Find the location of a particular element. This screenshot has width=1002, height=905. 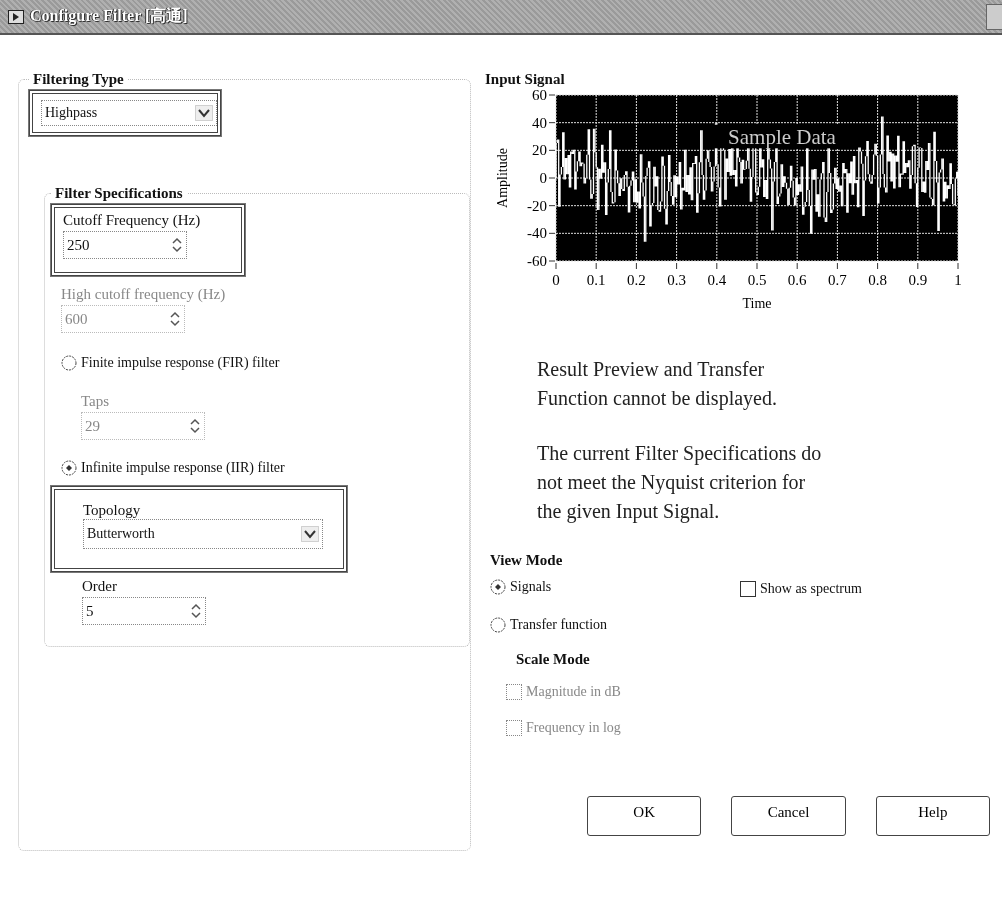

checkbox: Show as spectrum is located at coordinates (801, 589).